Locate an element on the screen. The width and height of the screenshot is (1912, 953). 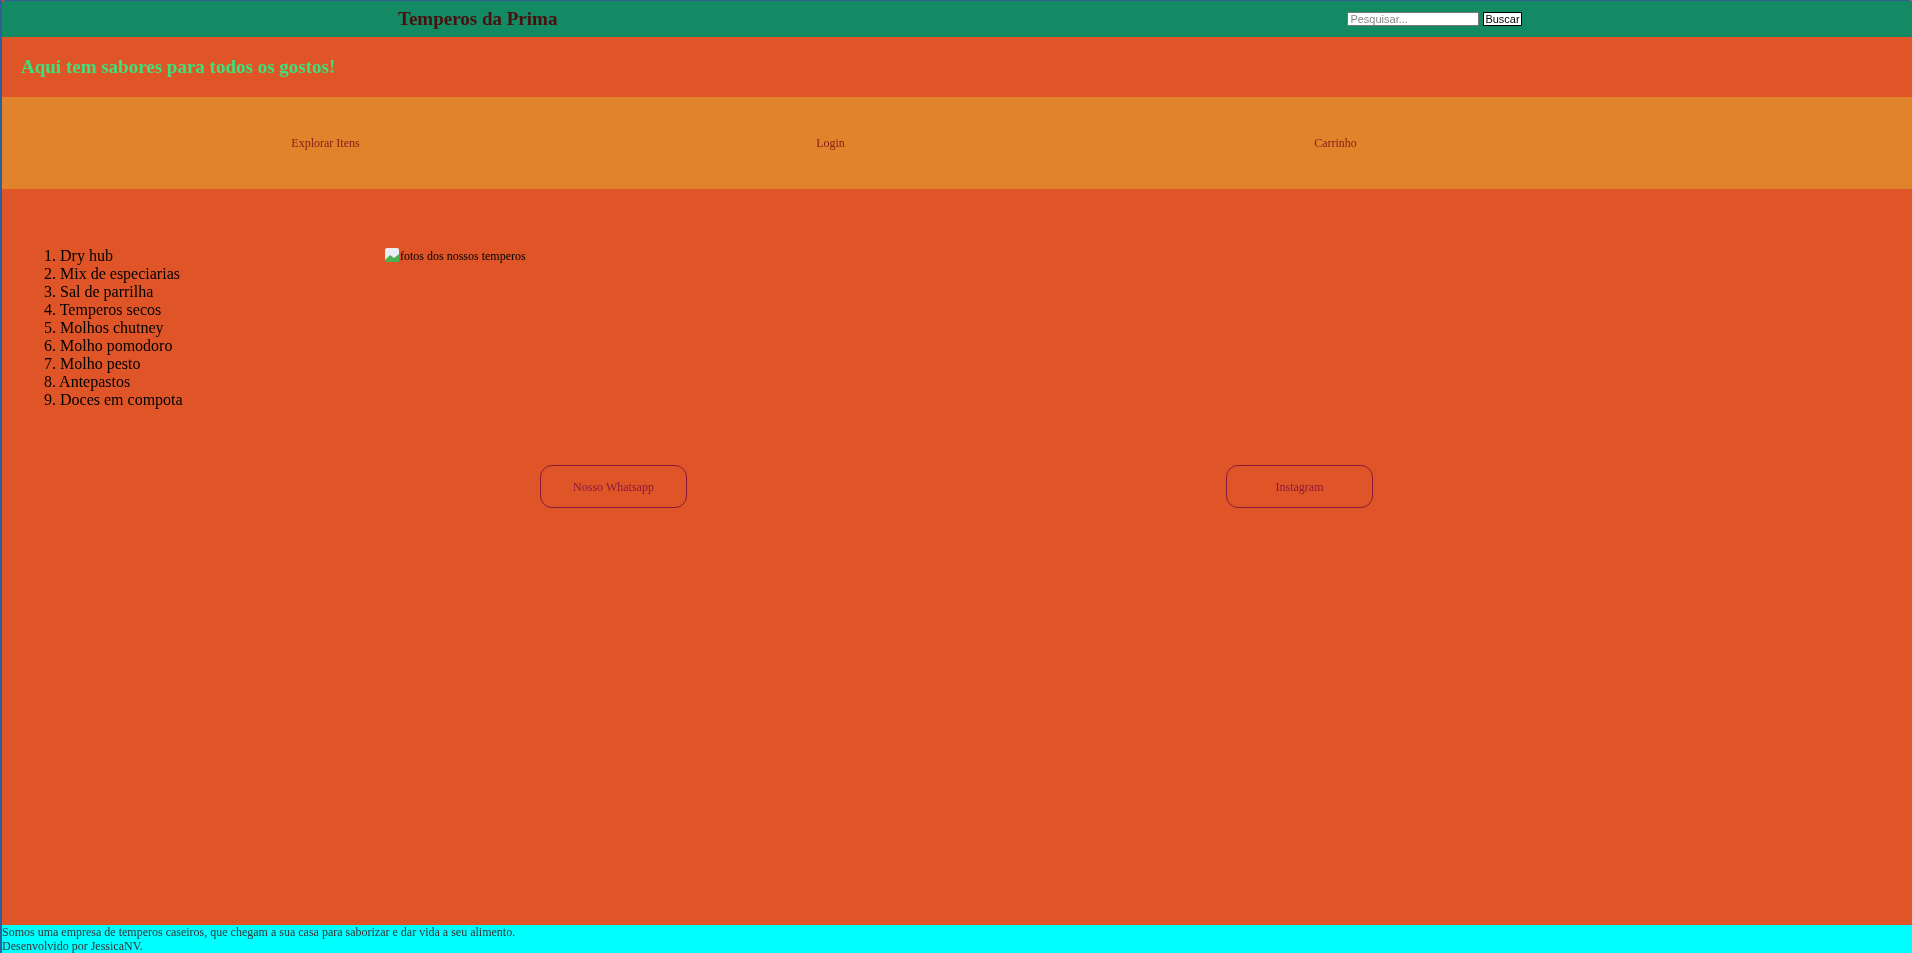
search-button: Buscar is located at coordinates (1502, 19).